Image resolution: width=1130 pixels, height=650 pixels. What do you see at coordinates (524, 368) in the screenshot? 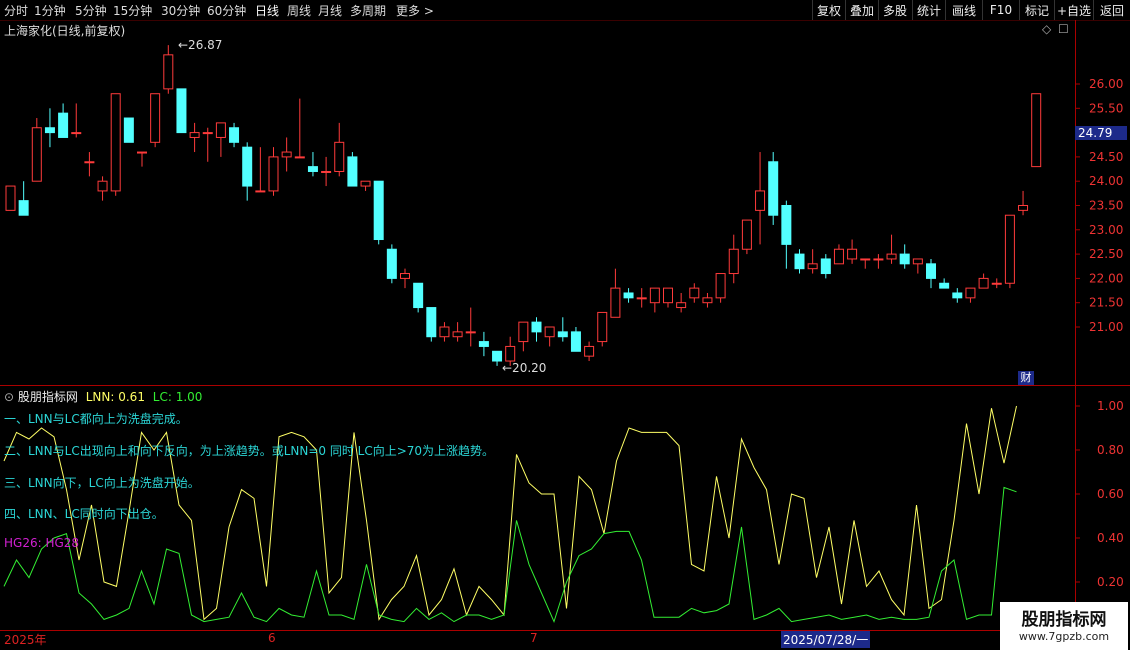
I see `low-label: ←20.20` at bounding box center [524, 368].